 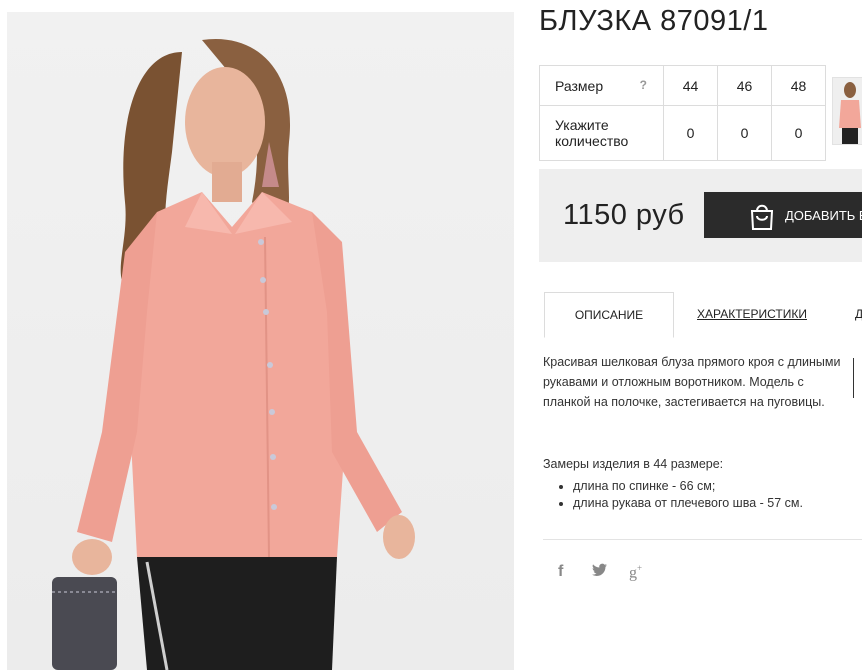 What do you see at coordinates (624, 215) in the screenshot?
I see `product-price: 1150 руб` at bounding box center [624, 215].